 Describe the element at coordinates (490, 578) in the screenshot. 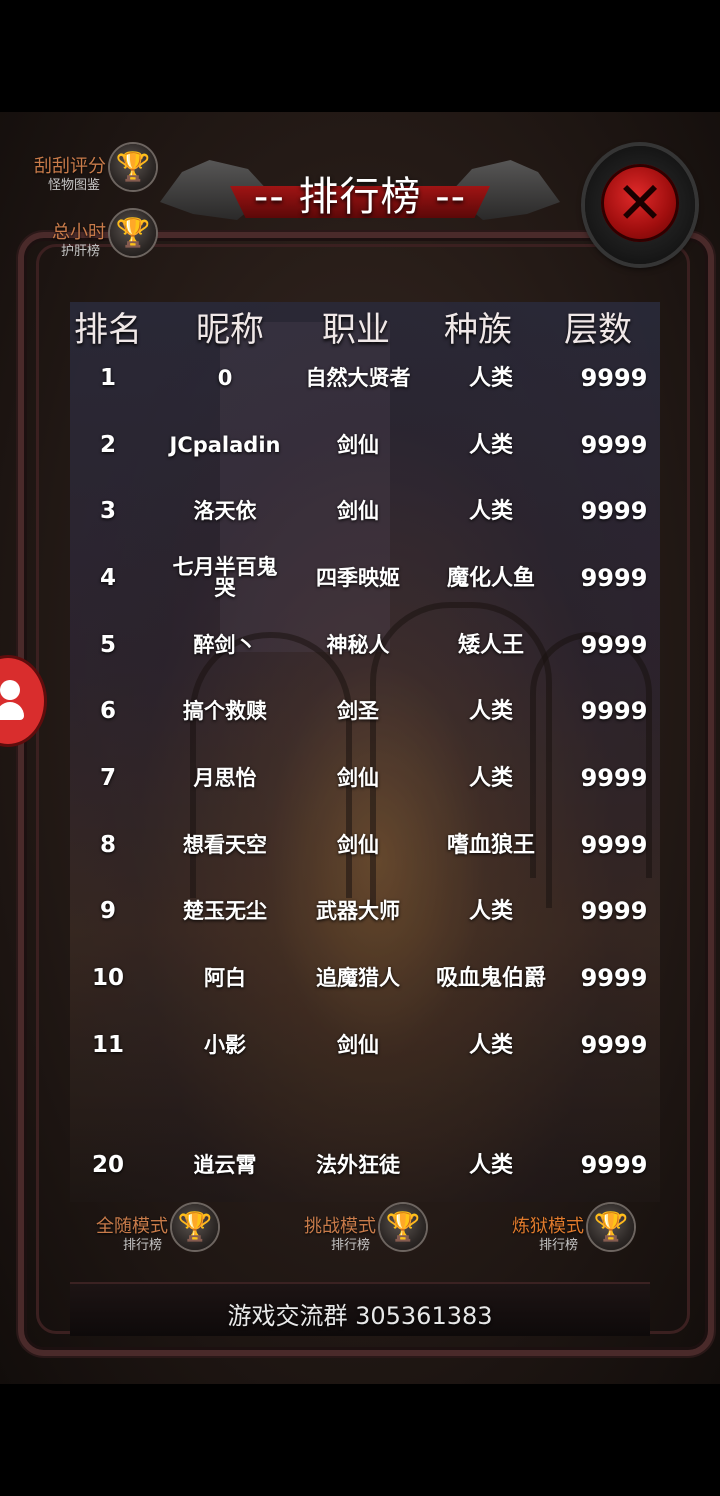

I see `cell-race: 魔化人鱼` at that location.